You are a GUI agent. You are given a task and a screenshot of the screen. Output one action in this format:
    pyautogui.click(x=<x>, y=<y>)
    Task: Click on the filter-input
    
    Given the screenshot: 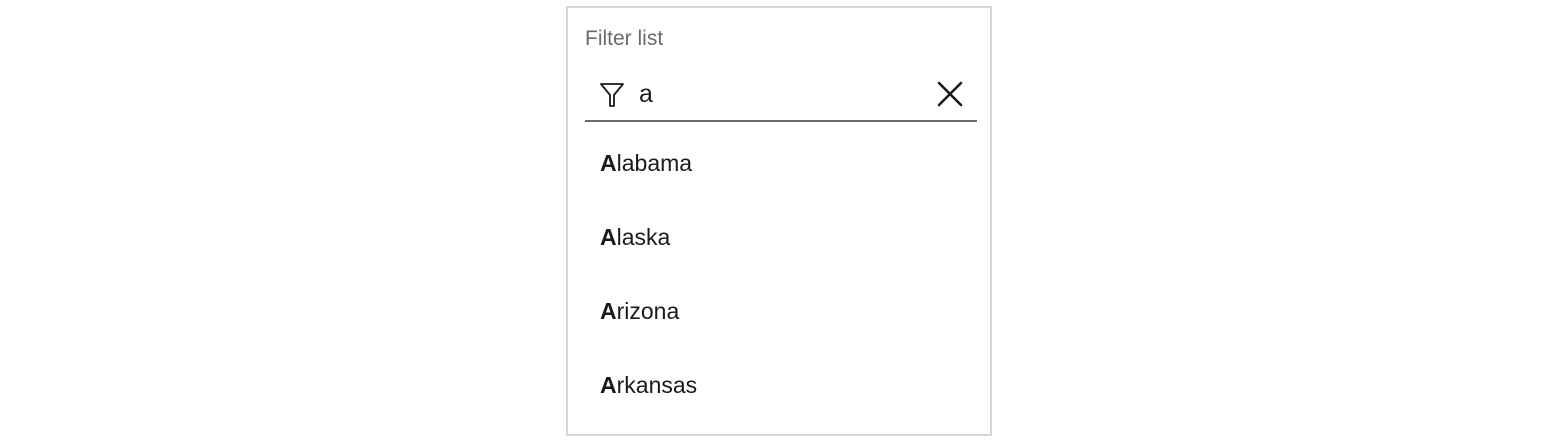 What is the action you would take?
    pyautogui.click(x=779, y=94)
    